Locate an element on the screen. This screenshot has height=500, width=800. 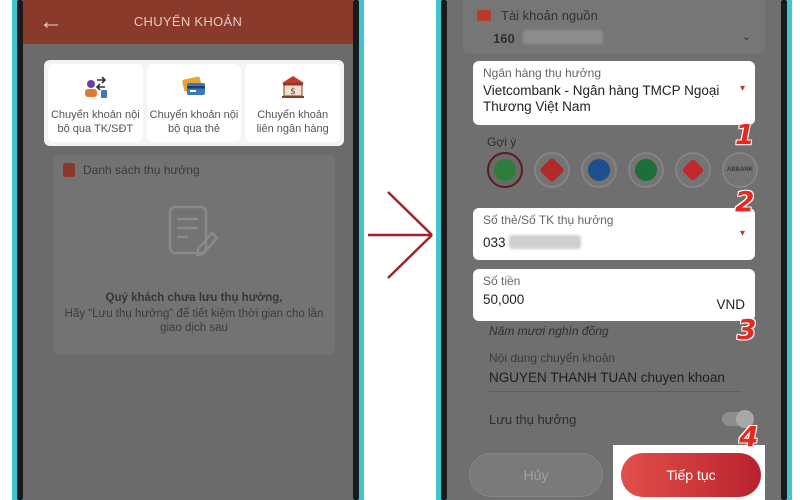
vietcombank-logo-icon is located at coordinates (505, 170).